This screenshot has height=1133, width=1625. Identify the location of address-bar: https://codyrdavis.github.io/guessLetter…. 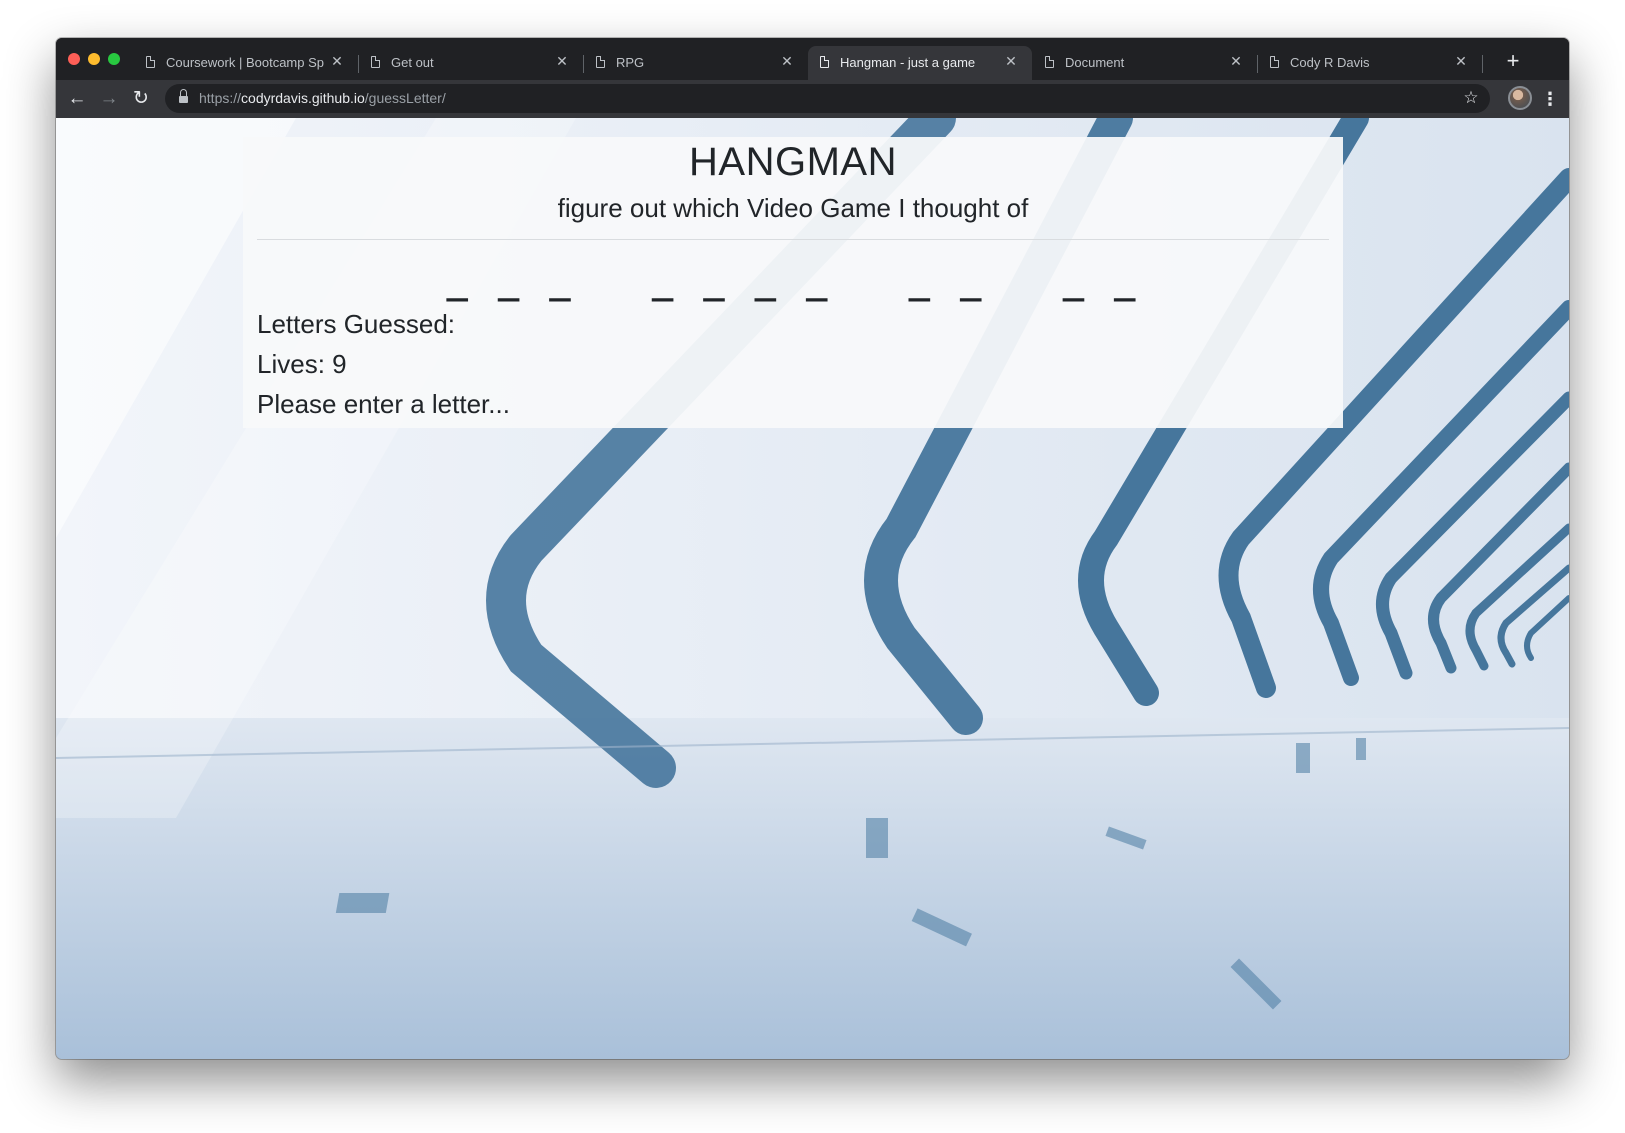
(827, 98).